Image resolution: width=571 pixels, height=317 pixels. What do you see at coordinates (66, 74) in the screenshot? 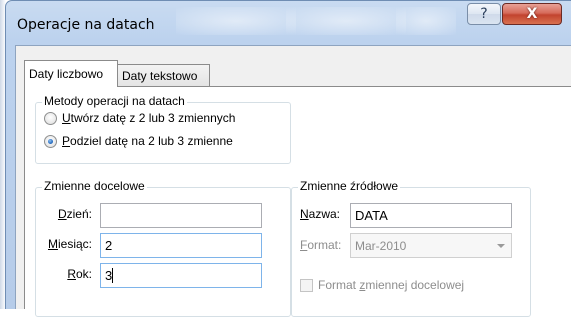
I see `tab-label: Daty liczbowo` at bounding box center [66, 74].